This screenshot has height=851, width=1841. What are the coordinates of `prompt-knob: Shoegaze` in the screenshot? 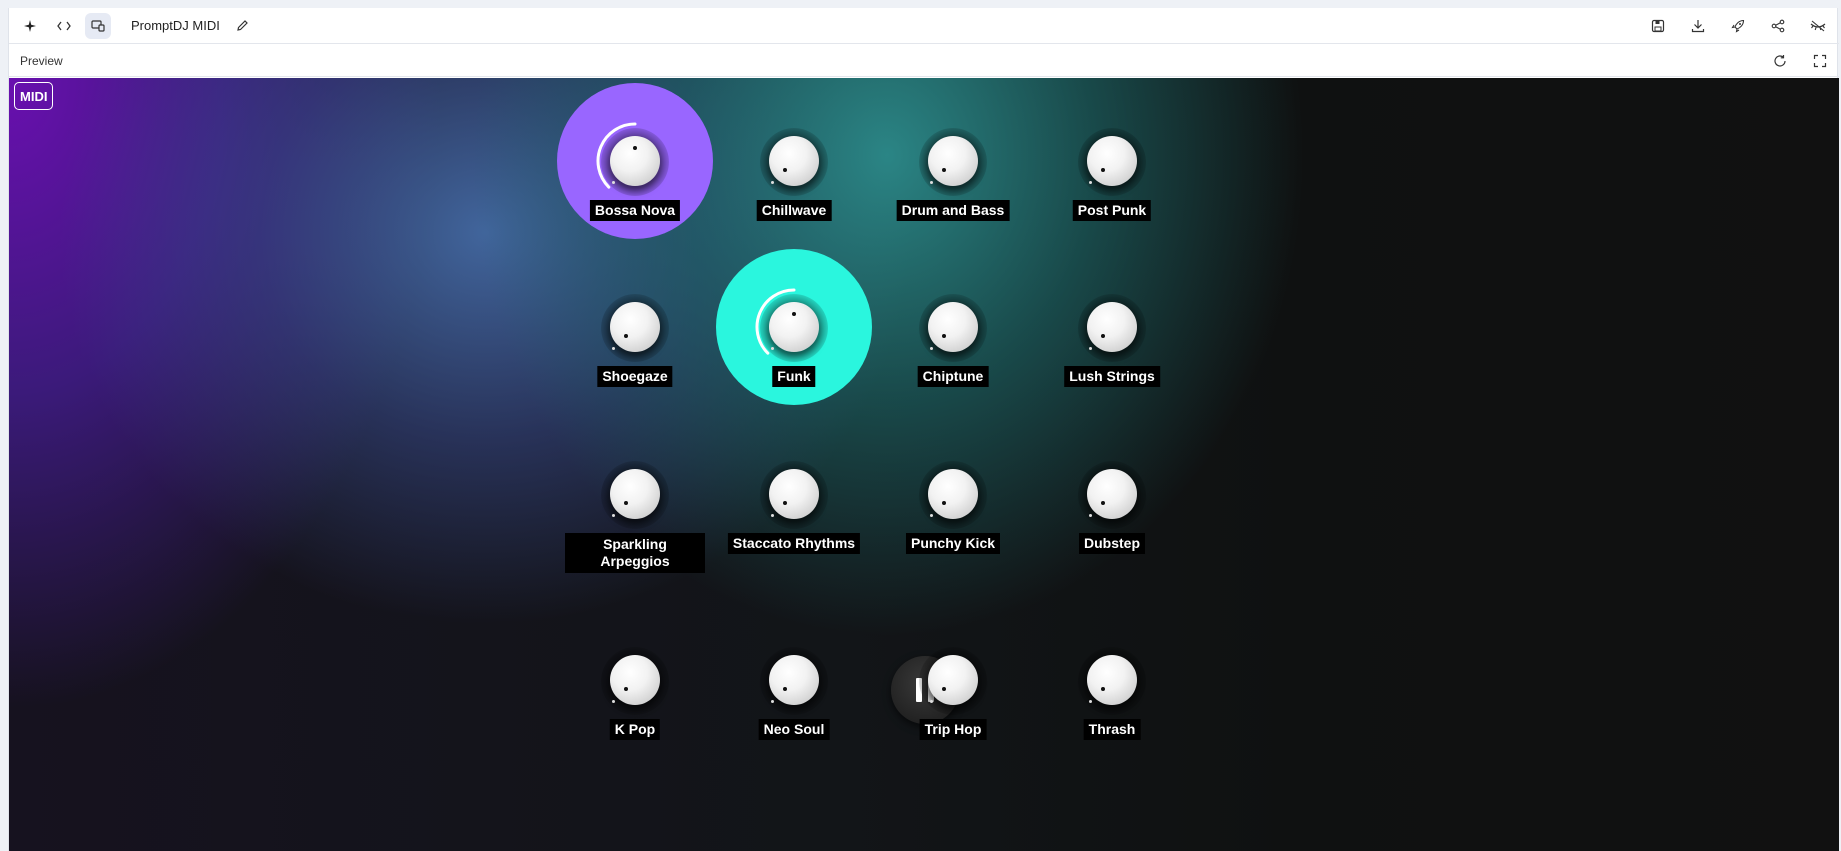 It's located at (635, 347).